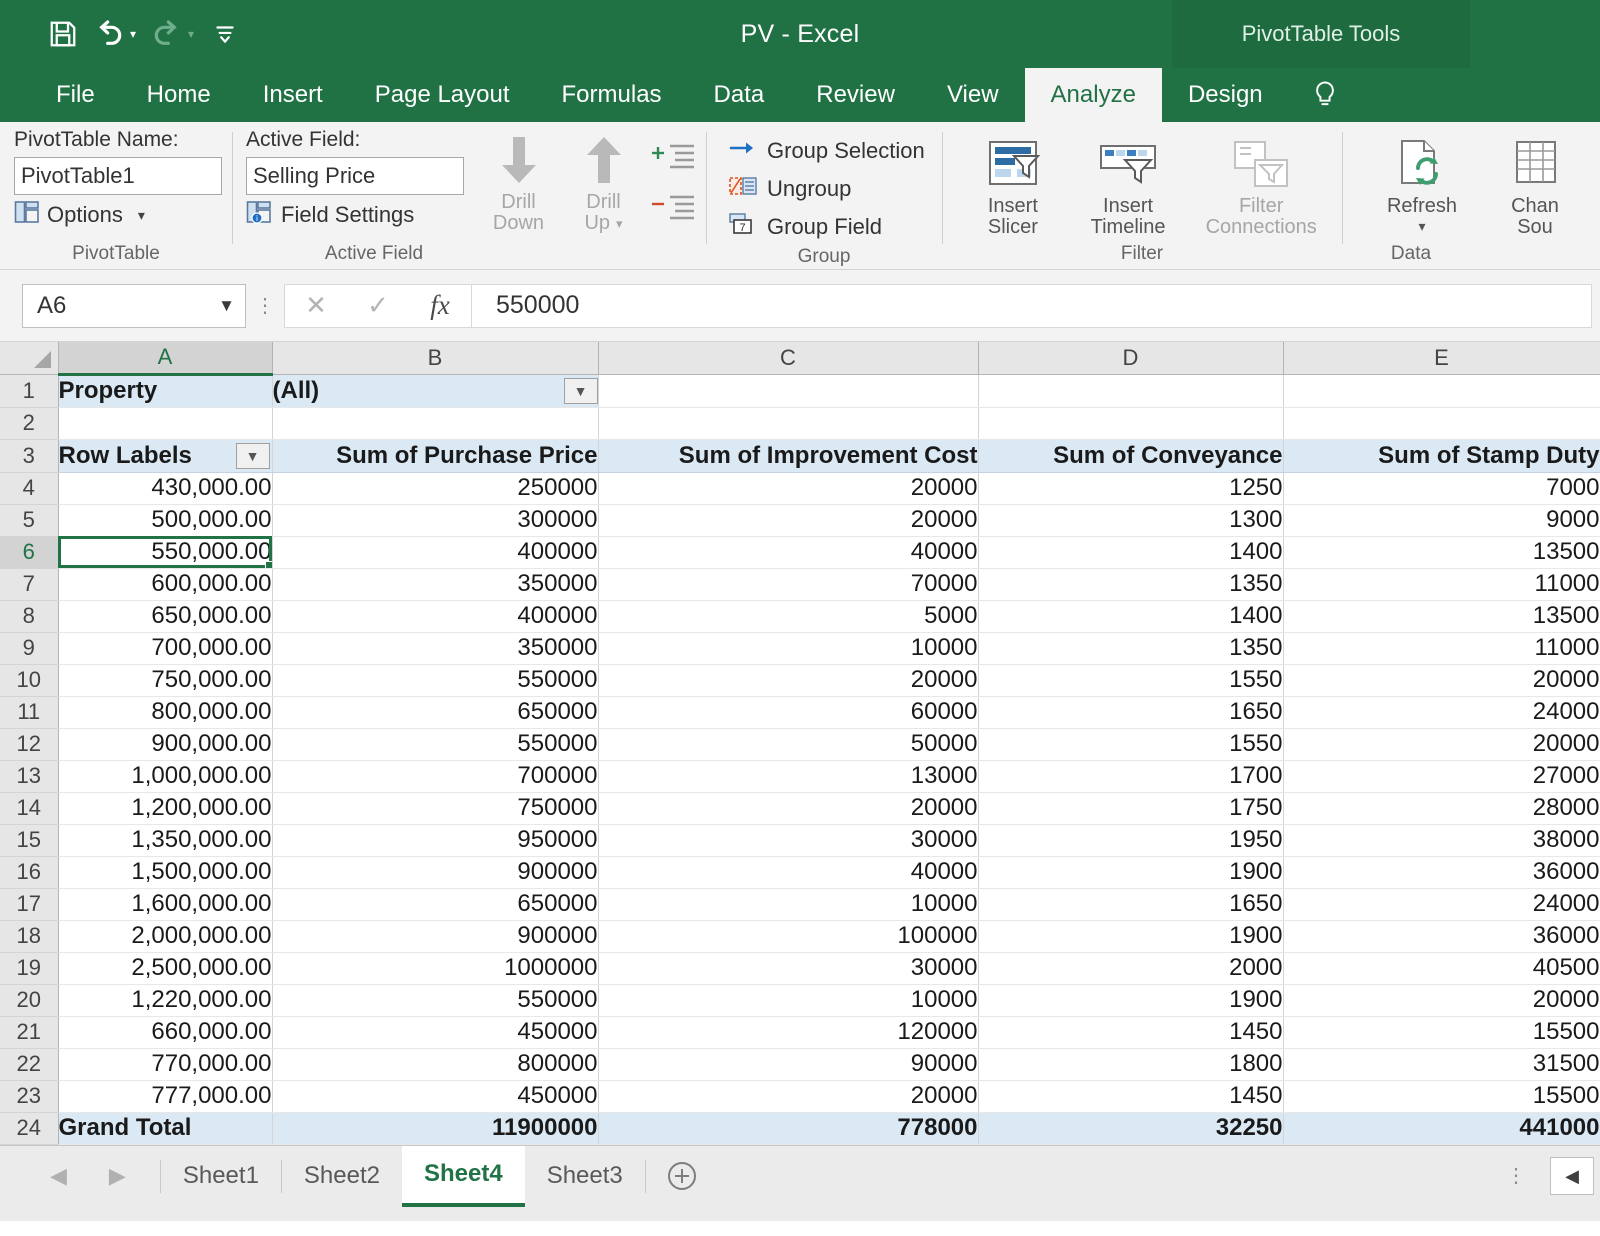 The image size is (1600, 1236). What do you see at coordinates (1225, 95) in the screenshot?
I see `tab-design: Design` at bounding box center [1225, 95].